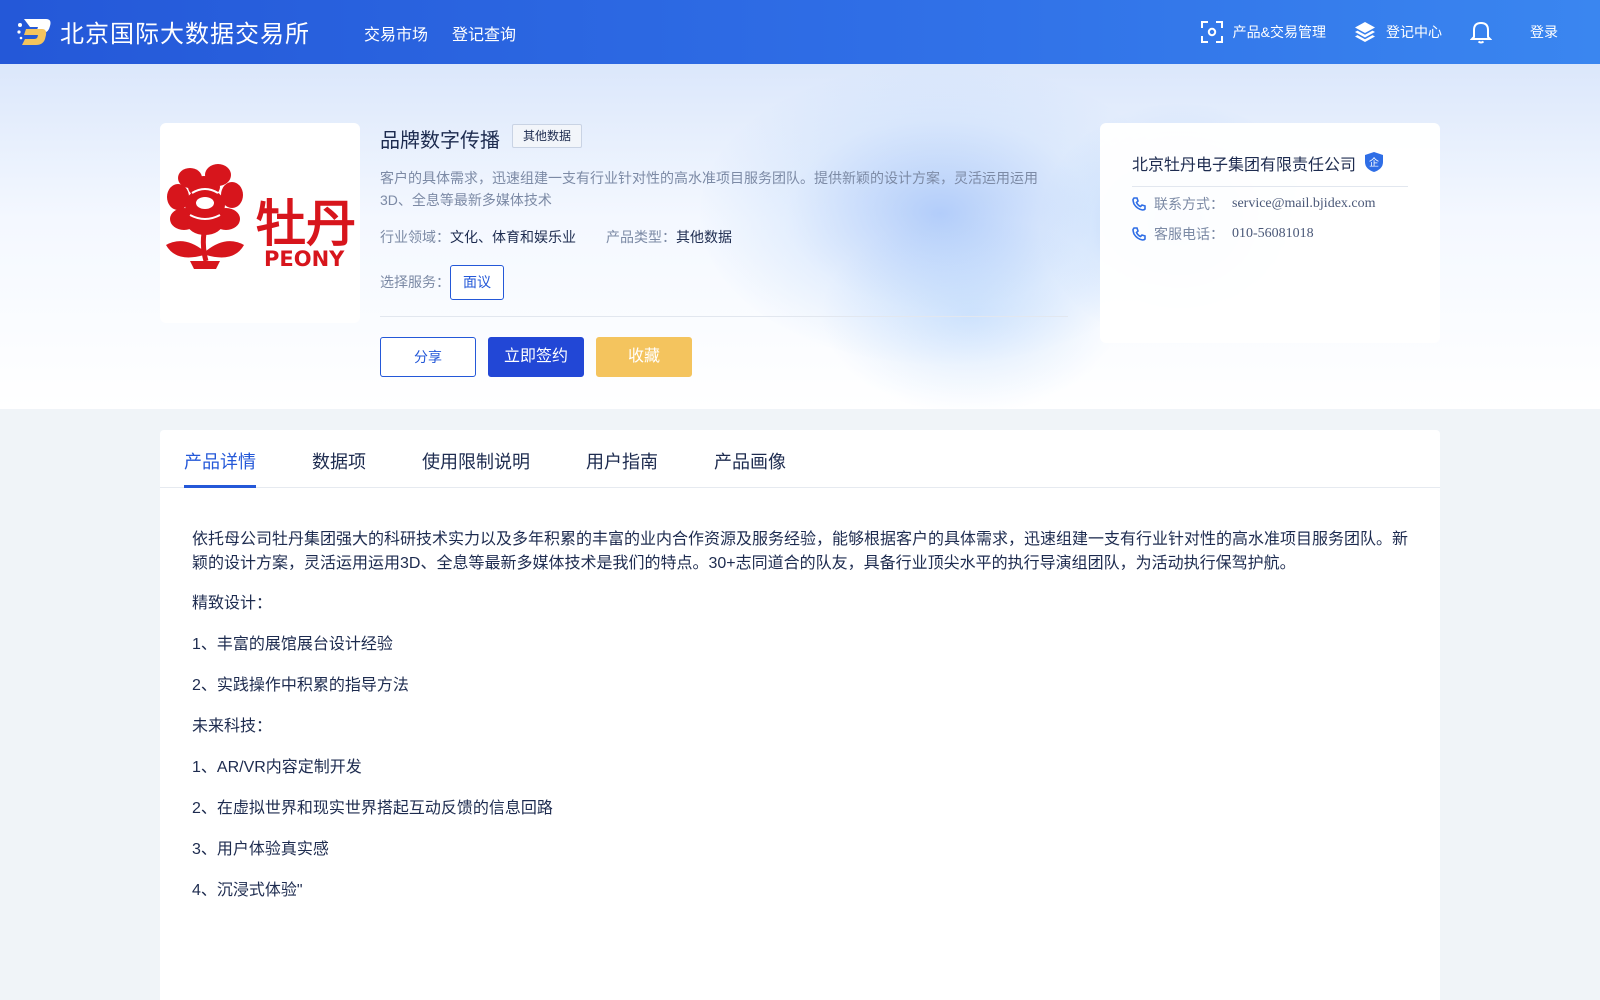  Describe the element at coordinates (440, 141) in the screenshot. I see `product-title: 品牌数字传播` at that location.